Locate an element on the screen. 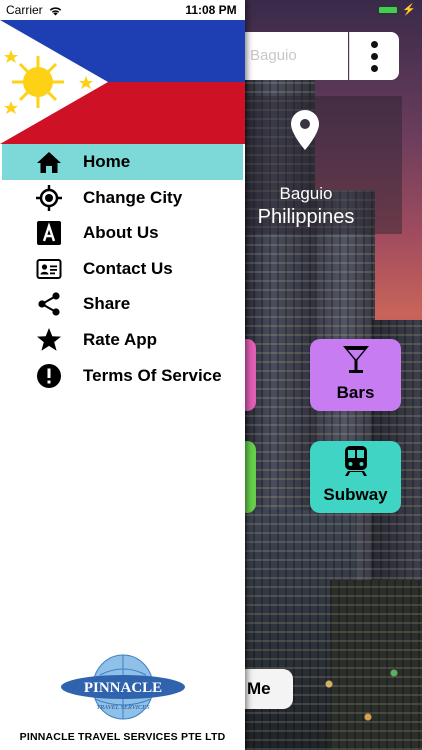 This screenshot has width=422, height=750. clock: 11:08 PM is located at coordinates (211, 10).